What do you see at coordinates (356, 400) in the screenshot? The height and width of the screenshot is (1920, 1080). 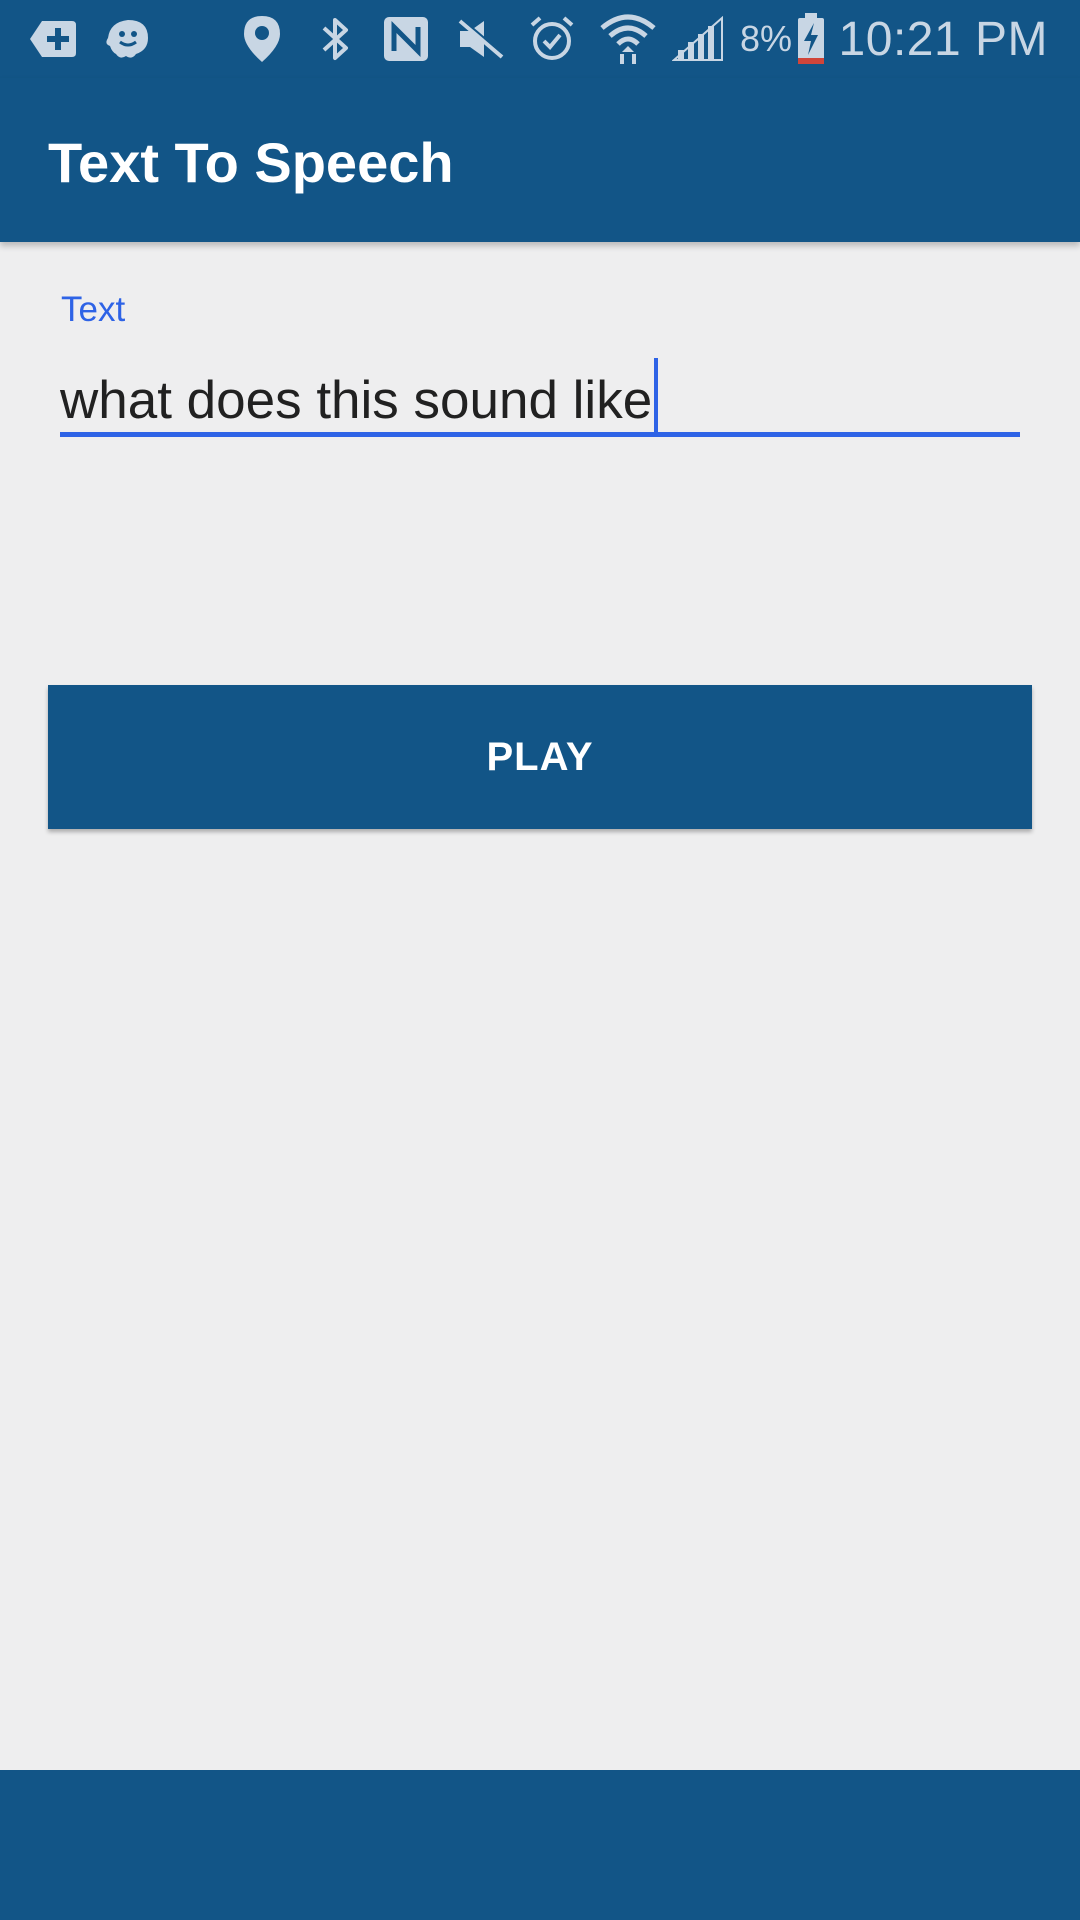 I see `text-input-value: what does this sound like` at bounding box center [356, 400].